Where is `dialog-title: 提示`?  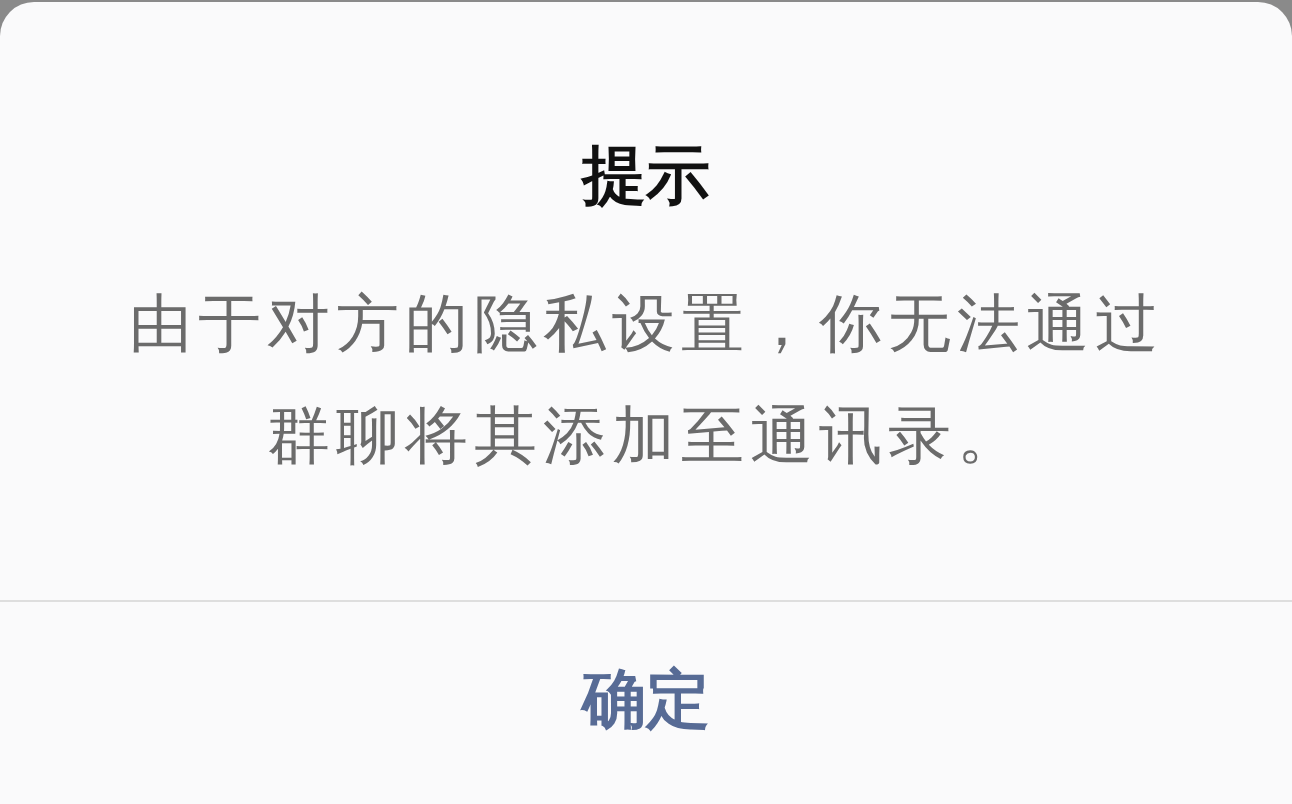 dialog-title: 提示 is located at coordinates (646, 175).